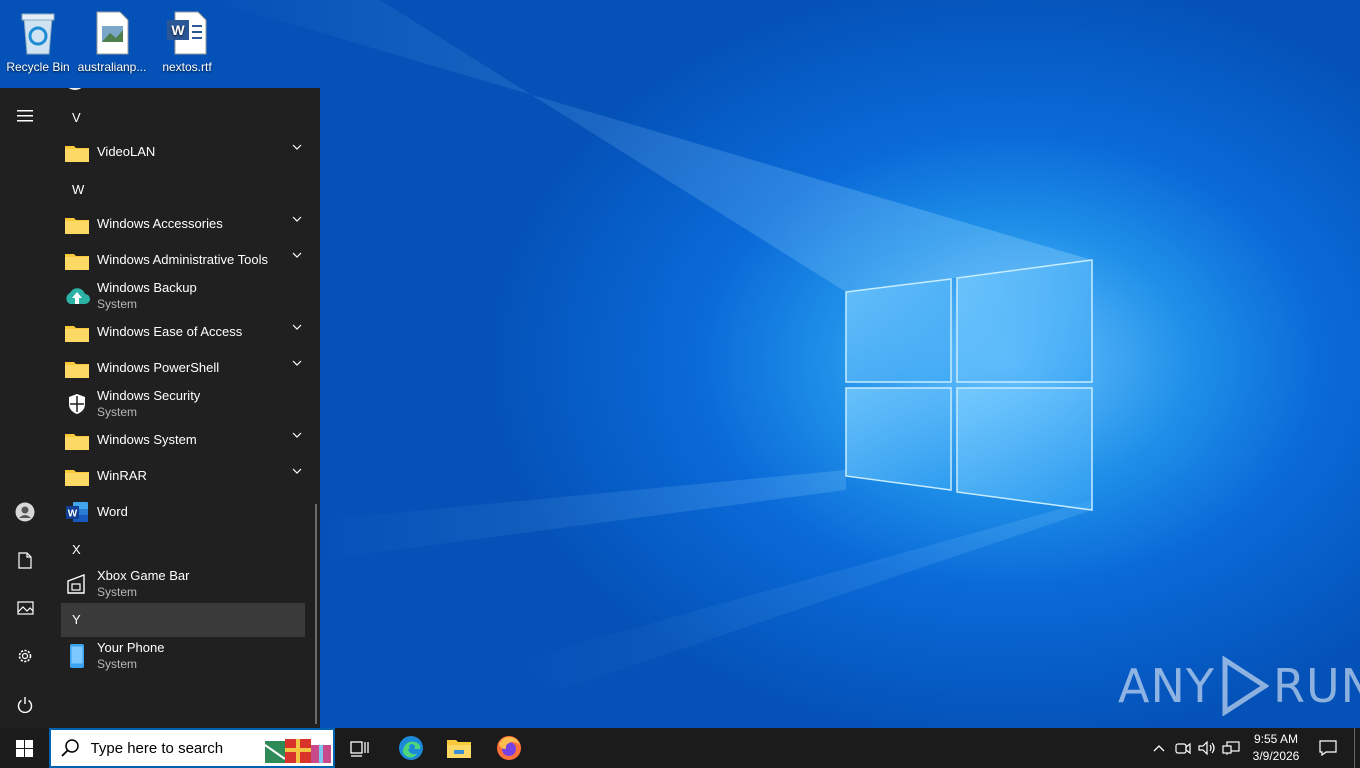 The image size is (1360, 768). What do you see at coordinates (183, 152) in the screenshot?
I see `folder-videolan: VideoLAN` at bounding box center [183, 152].